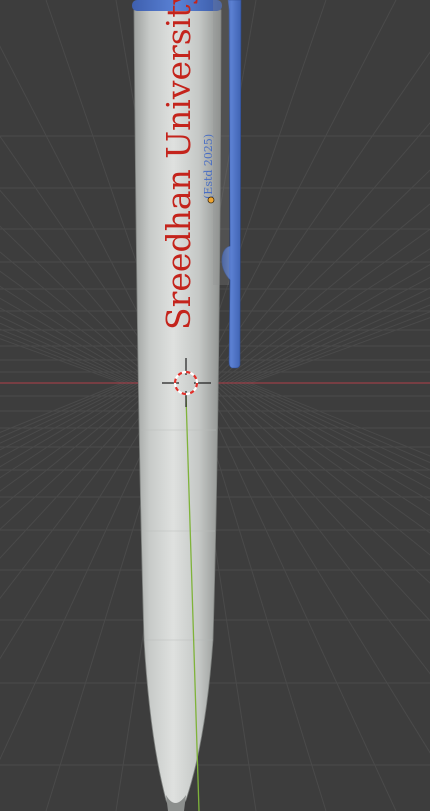  What do you see at coordinates (221, 142) in the screenshot?
I see `clip-shadow` at bounding box center [221, 142].